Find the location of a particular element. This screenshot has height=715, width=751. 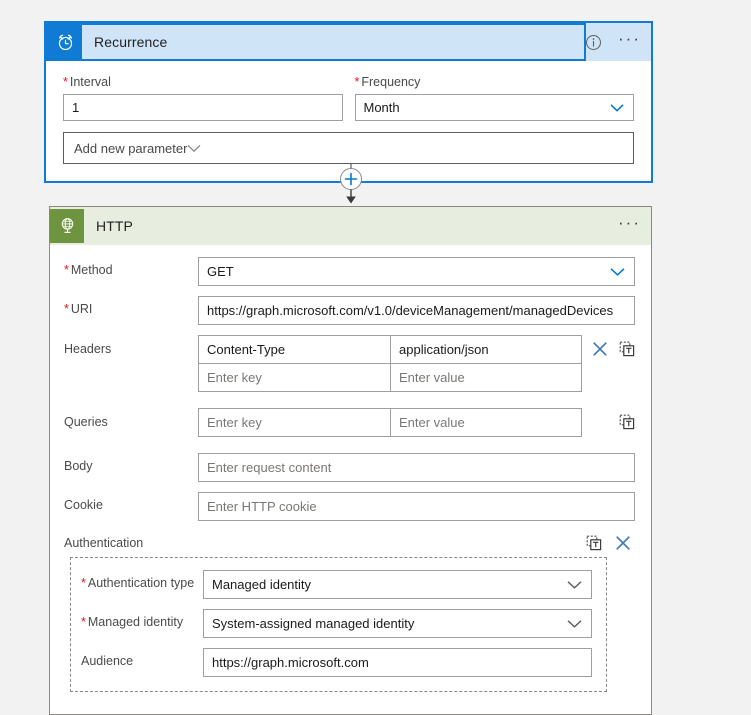

audience-label: Audience is located at coordinates (107, 661).